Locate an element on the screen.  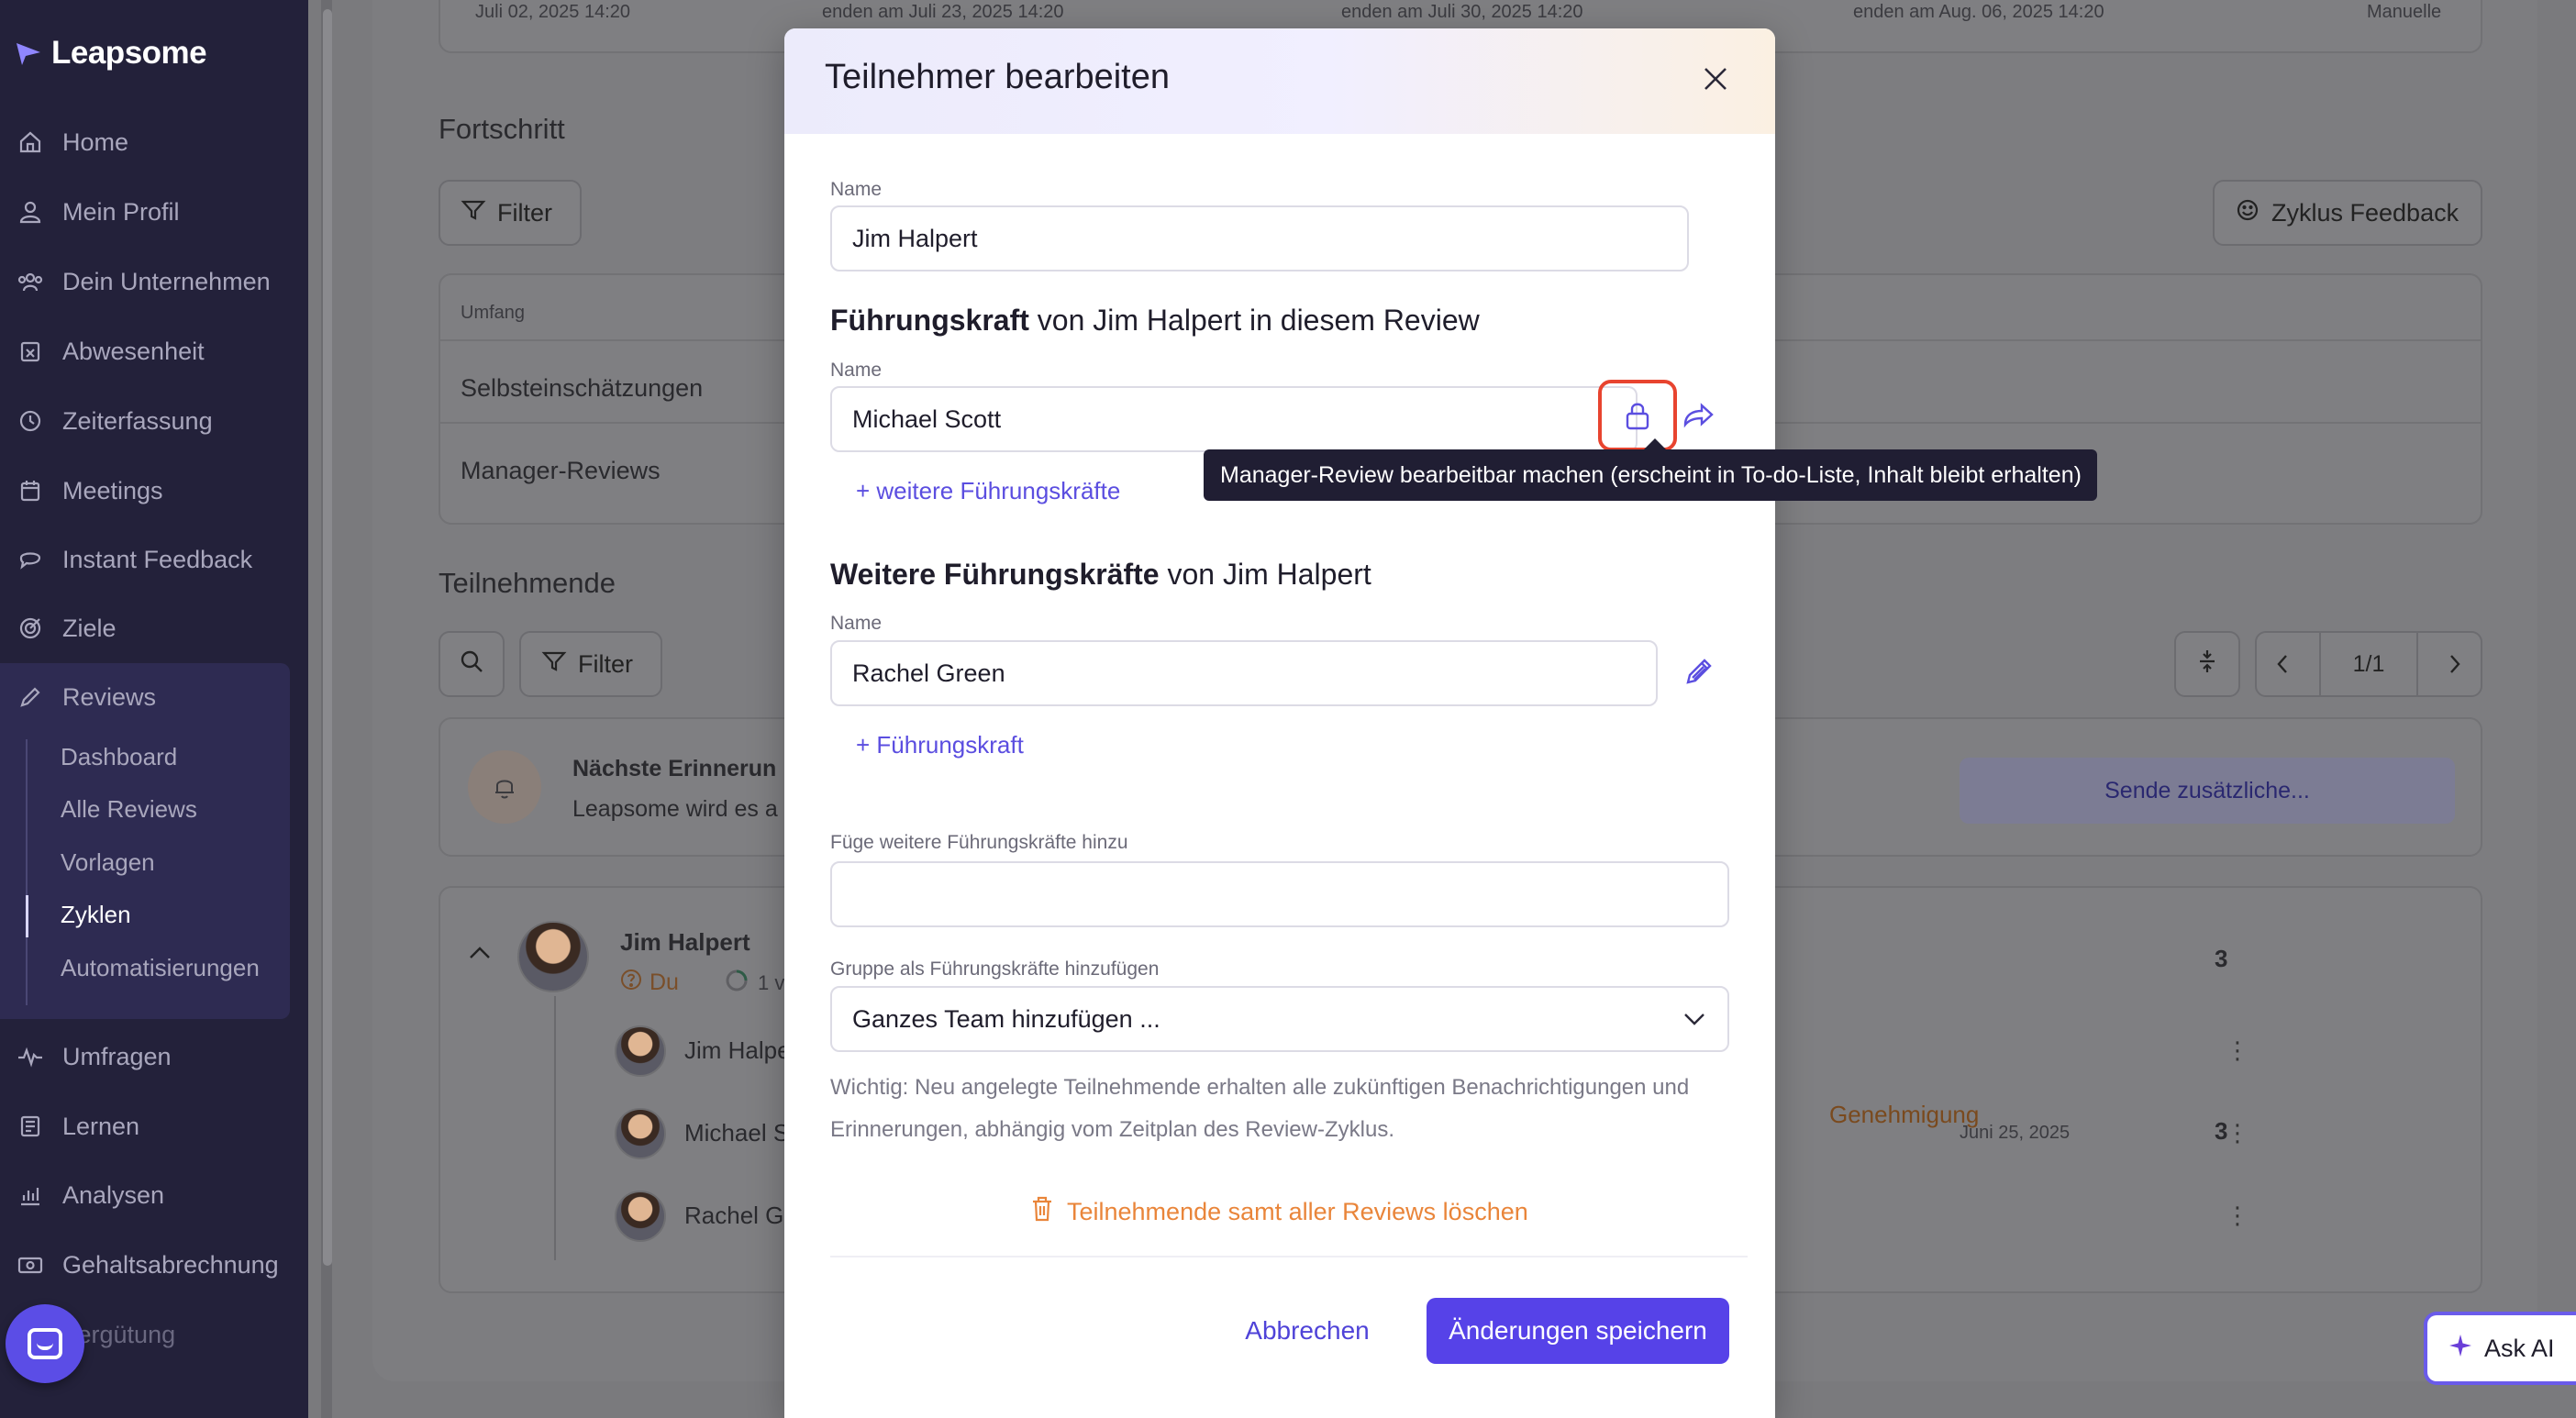
next-page-button is located at coordinates (2455, 664).